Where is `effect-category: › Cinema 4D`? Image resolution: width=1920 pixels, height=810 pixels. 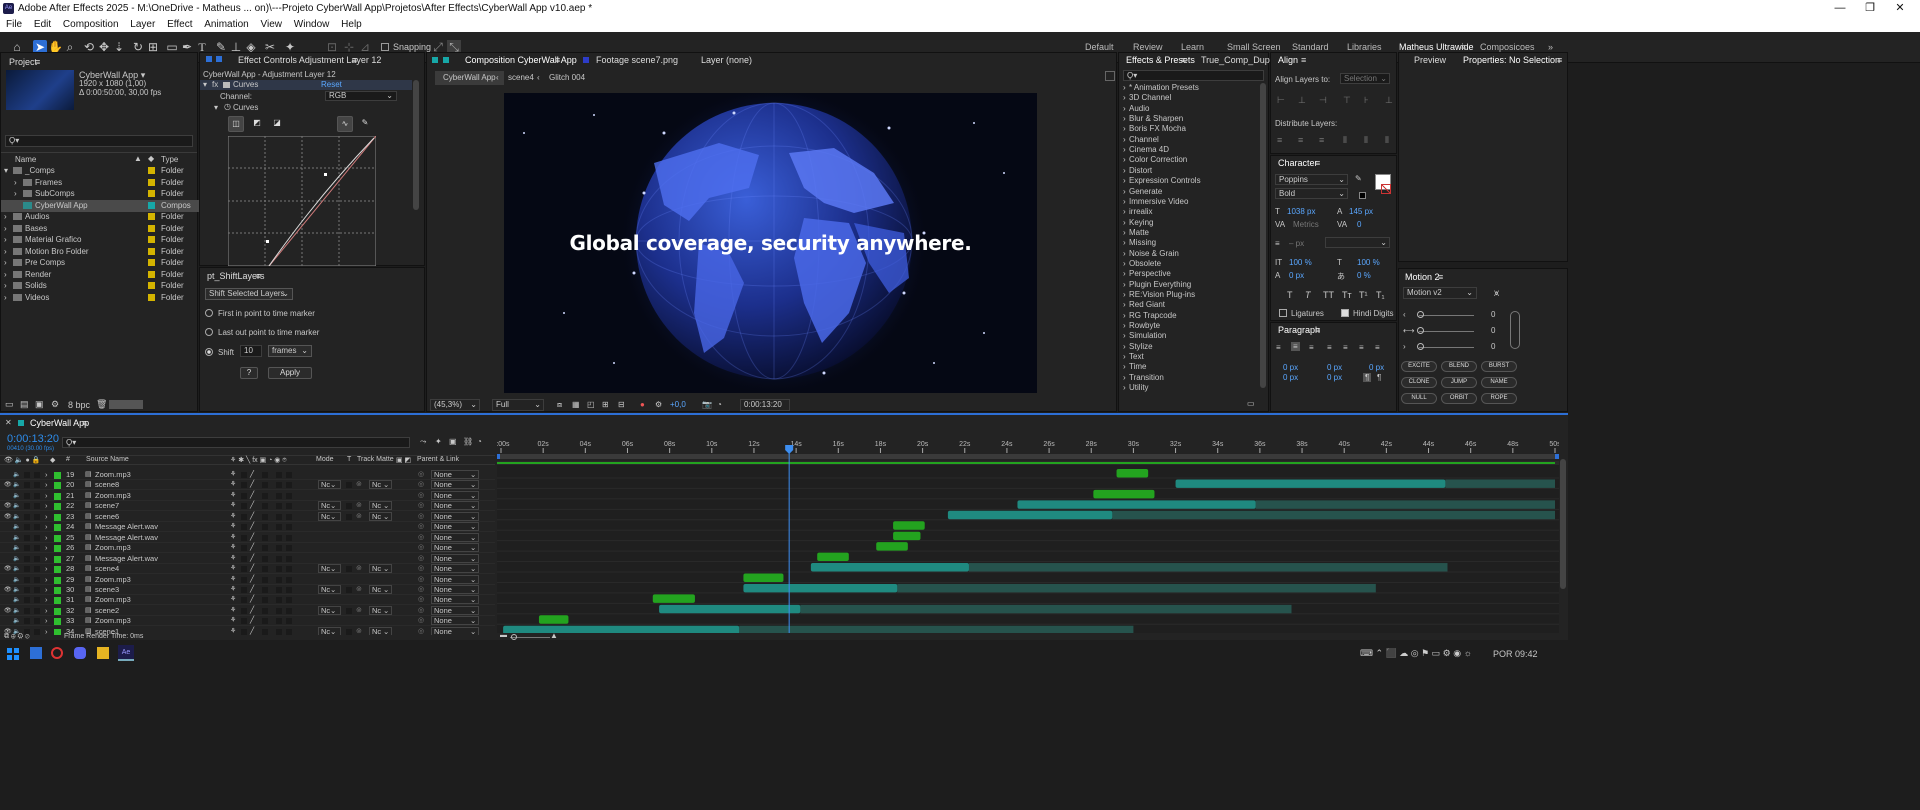
effect-category: › Cinema 4D is located at coordinates (1189, 150).